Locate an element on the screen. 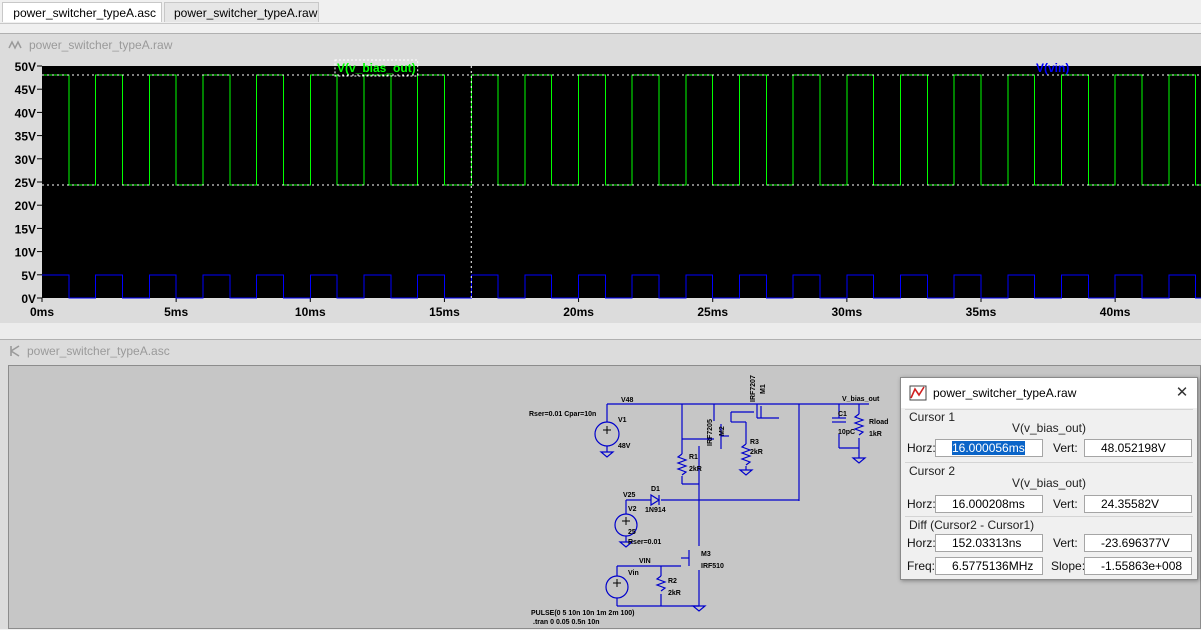  tab-schematic: power_switcher_typeA.asc is located at coordinates (82, 12).